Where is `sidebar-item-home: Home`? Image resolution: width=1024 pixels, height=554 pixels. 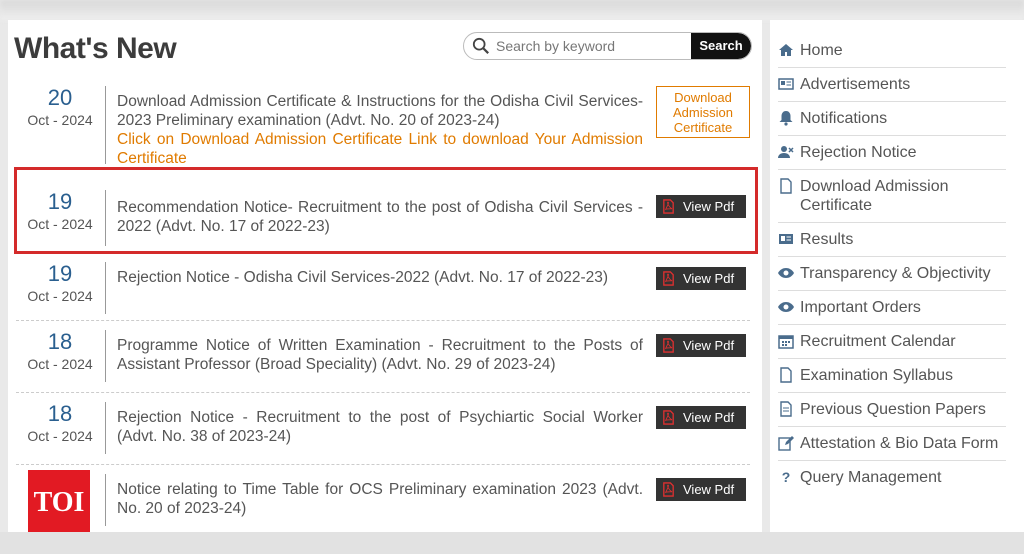 sidebar-item-home: Home is located at coordinates (892, 51).